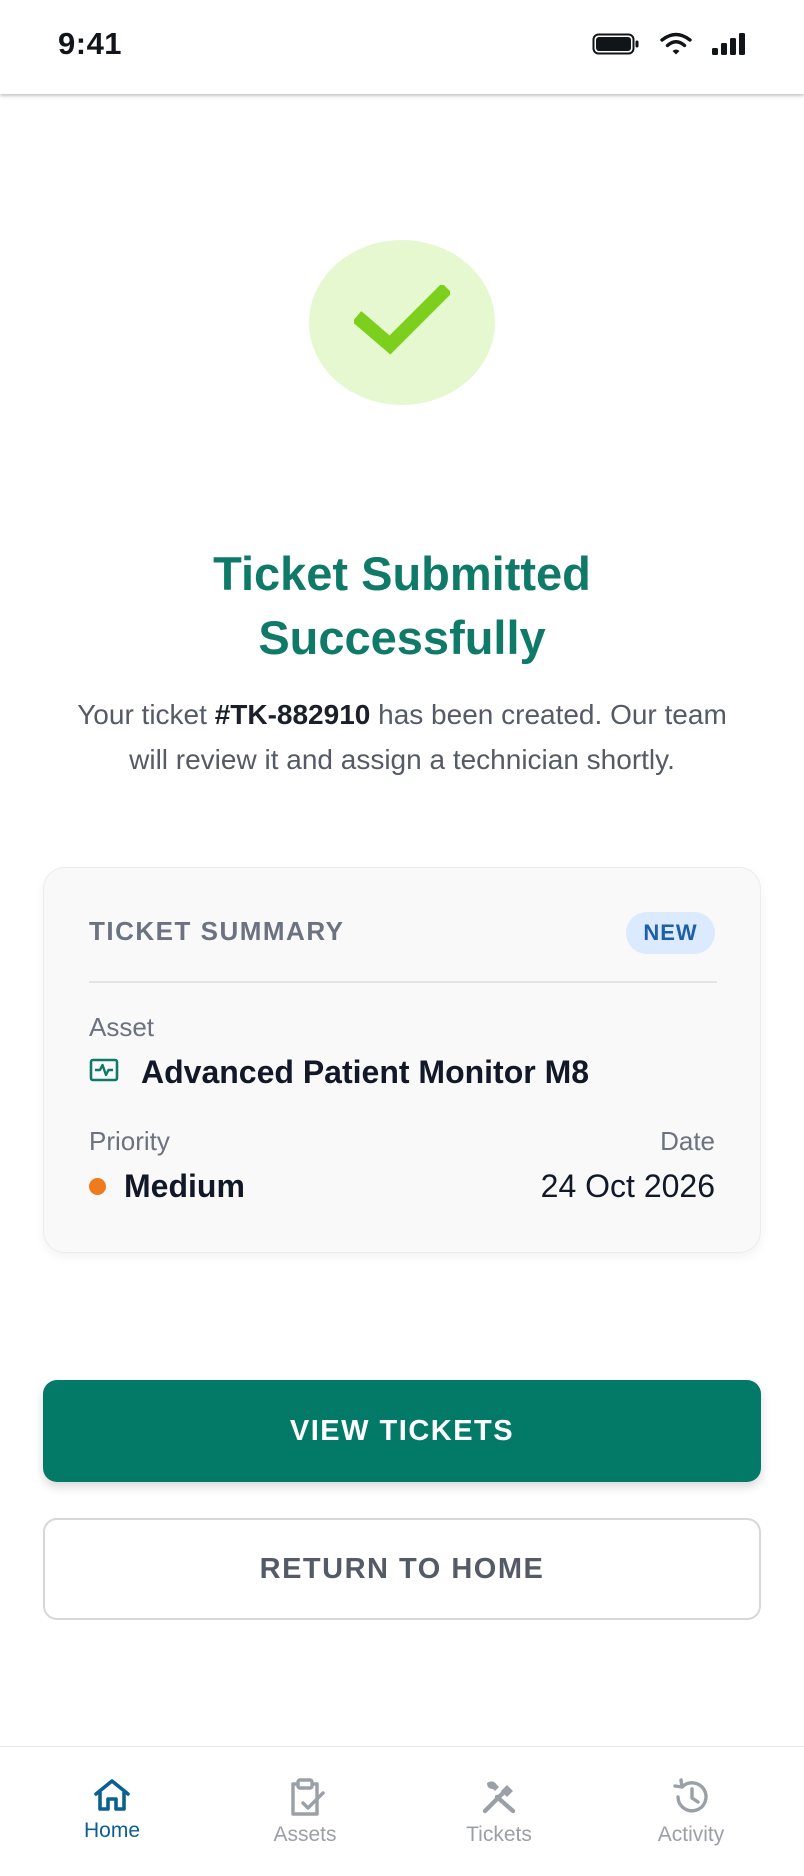  I want to click on summary-heading: TICKET SUMMARY, so click(217, 931).